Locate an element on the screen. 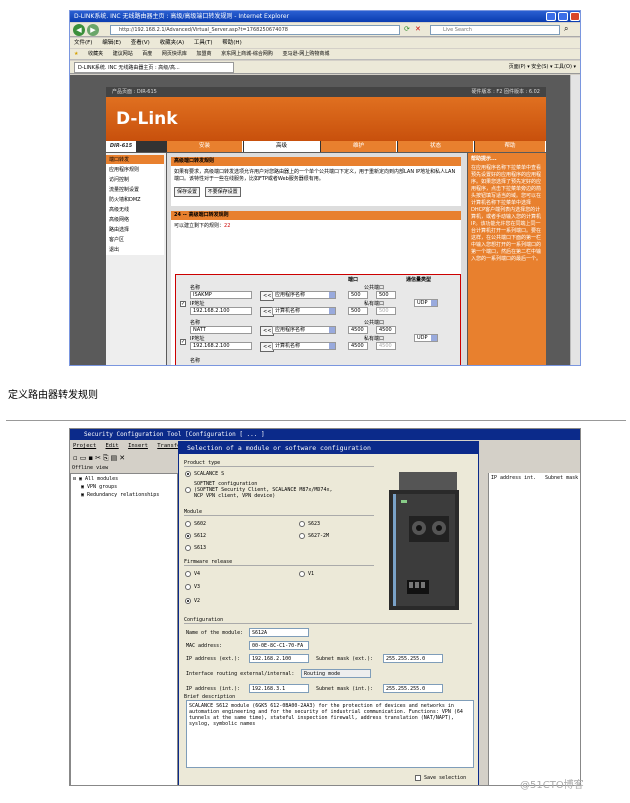 The height and width of the screenshot is (803, 630). hw-fw-version: 硬件版本 : F2 固件版本 : 6.02 is located at coordinates (505, 92).